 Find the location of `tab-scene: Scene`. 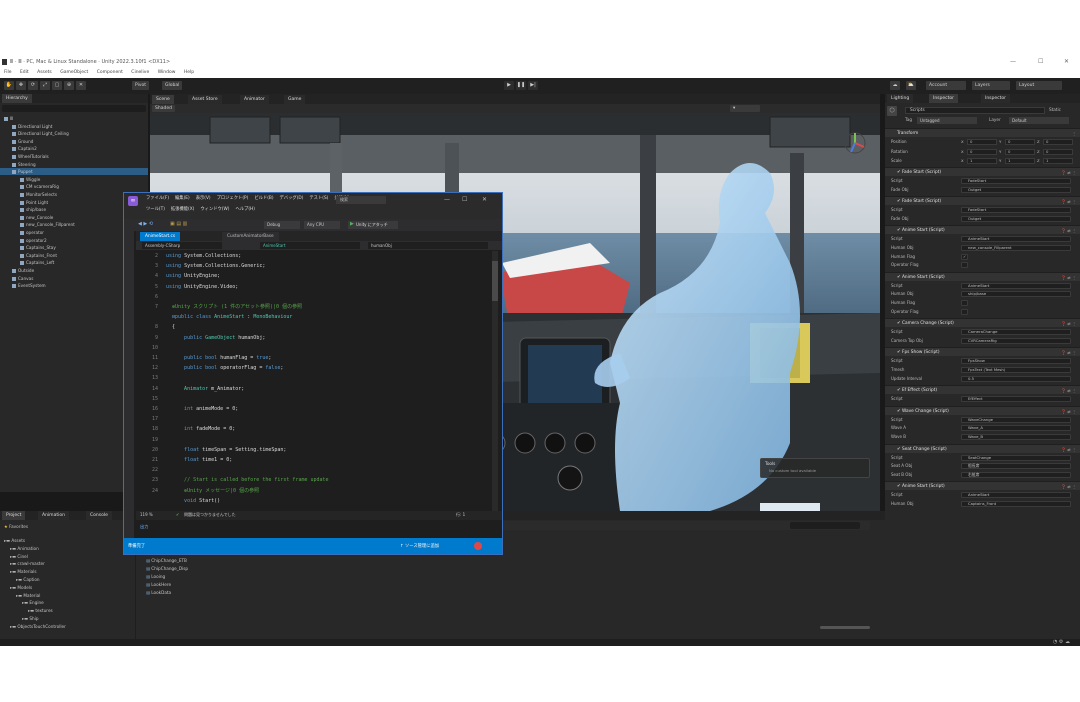

tab-scene: Scene is located at coordinates (163, 99).